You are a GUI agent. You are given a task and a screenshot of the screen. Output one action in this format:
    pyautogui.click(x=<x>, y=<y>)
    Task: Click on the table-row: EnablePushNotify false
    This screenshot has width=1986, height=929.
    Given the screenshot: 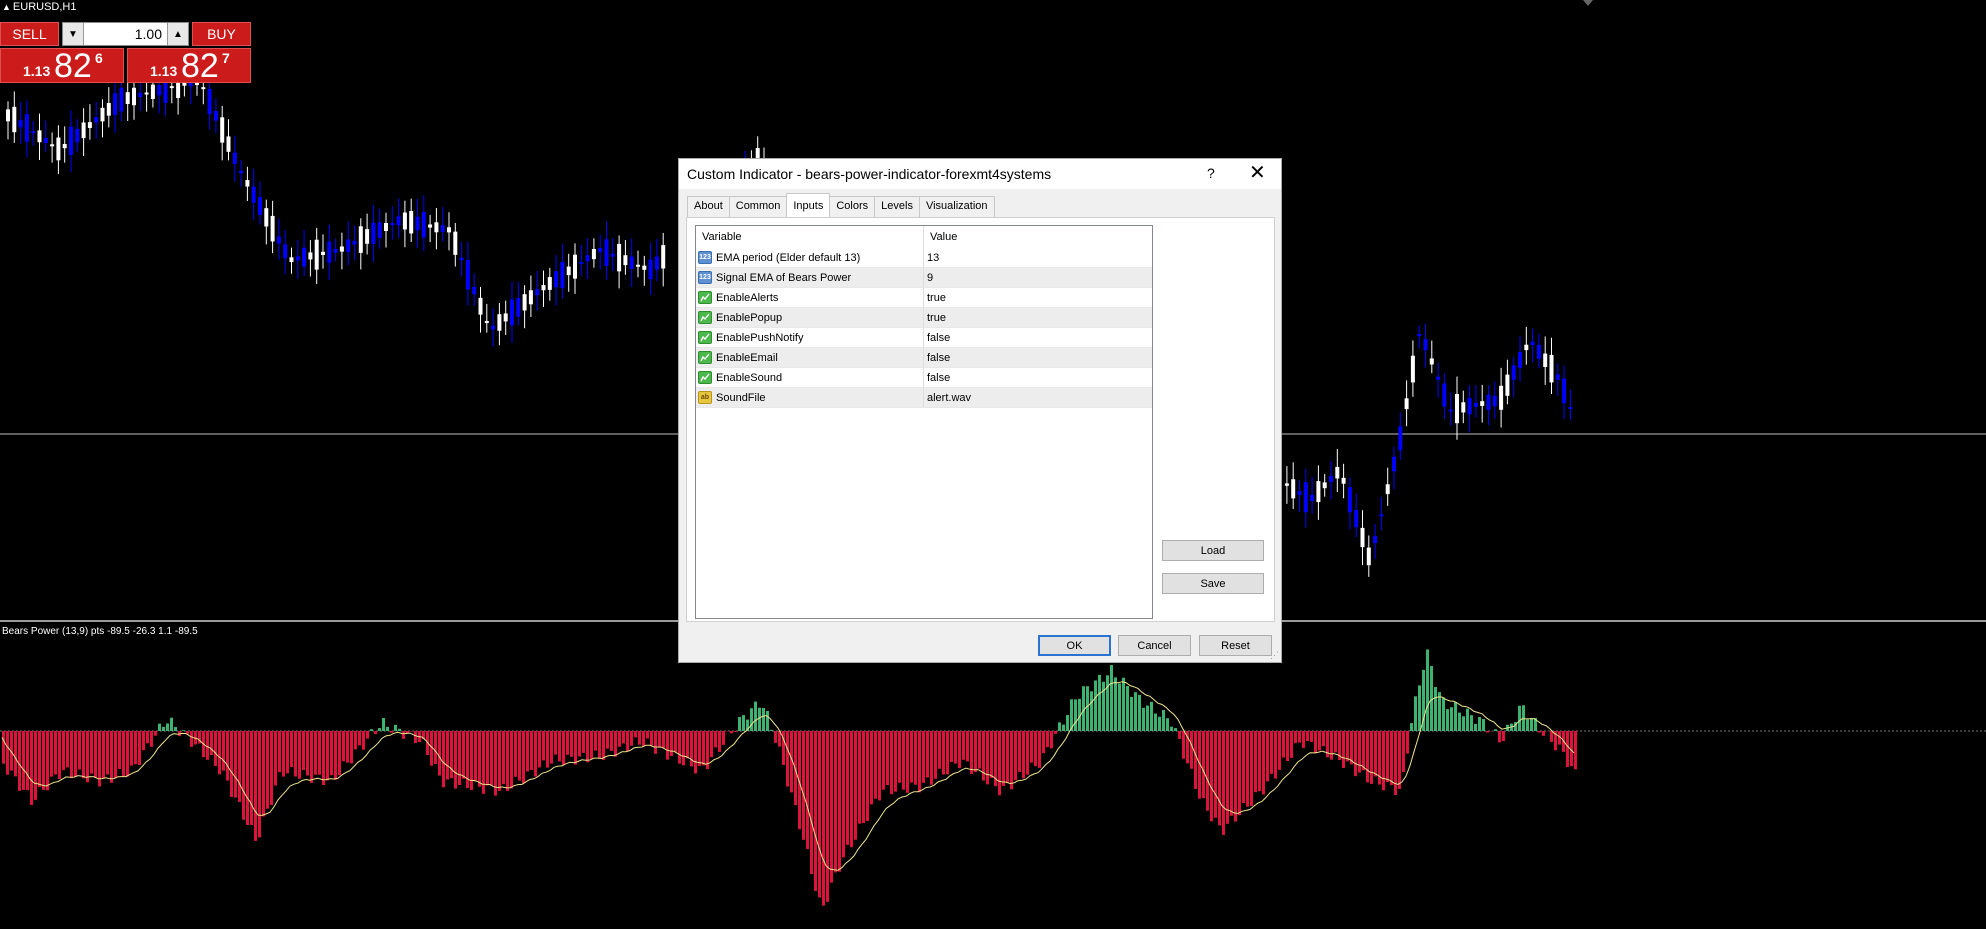 What is the action you would take?
    pyautogui.click(x=924, y=338)
    